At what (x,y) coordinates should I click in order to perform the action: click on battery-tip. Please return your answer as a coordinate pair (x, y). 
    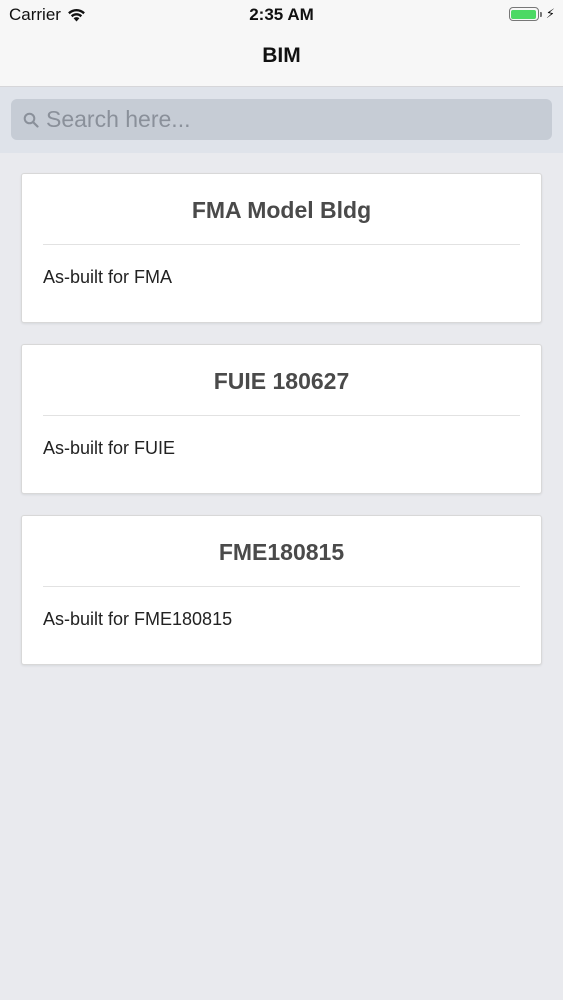
    Looking at the image, I should click on (540, 14).